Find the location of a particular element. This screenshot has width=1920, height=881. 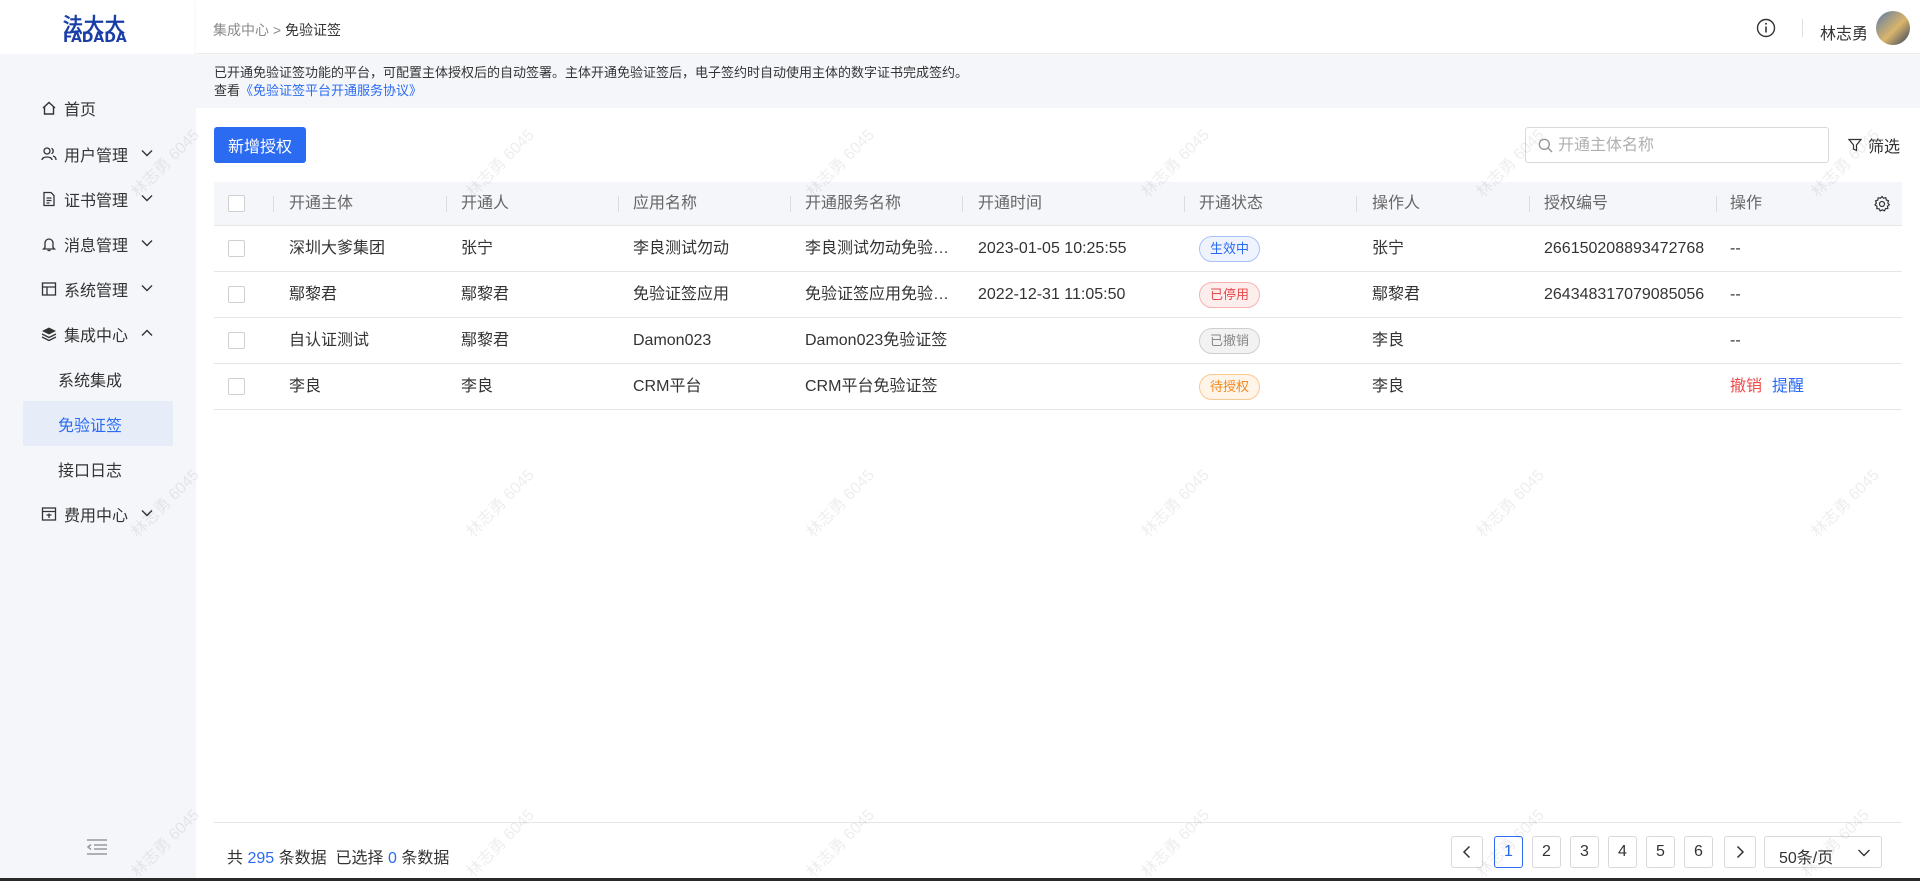

cell-operator: 鄢黎君 is located at coordinates (1396, 294).